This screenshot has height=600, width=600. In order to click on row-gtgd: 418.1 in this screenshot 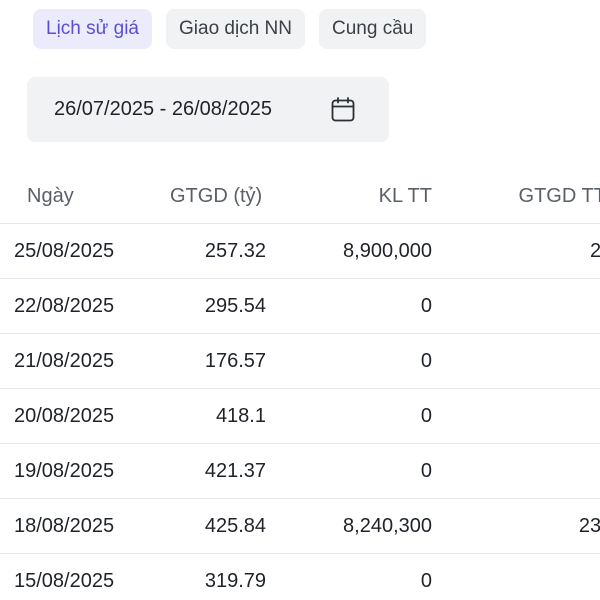, I will do `click(213, 416)`.